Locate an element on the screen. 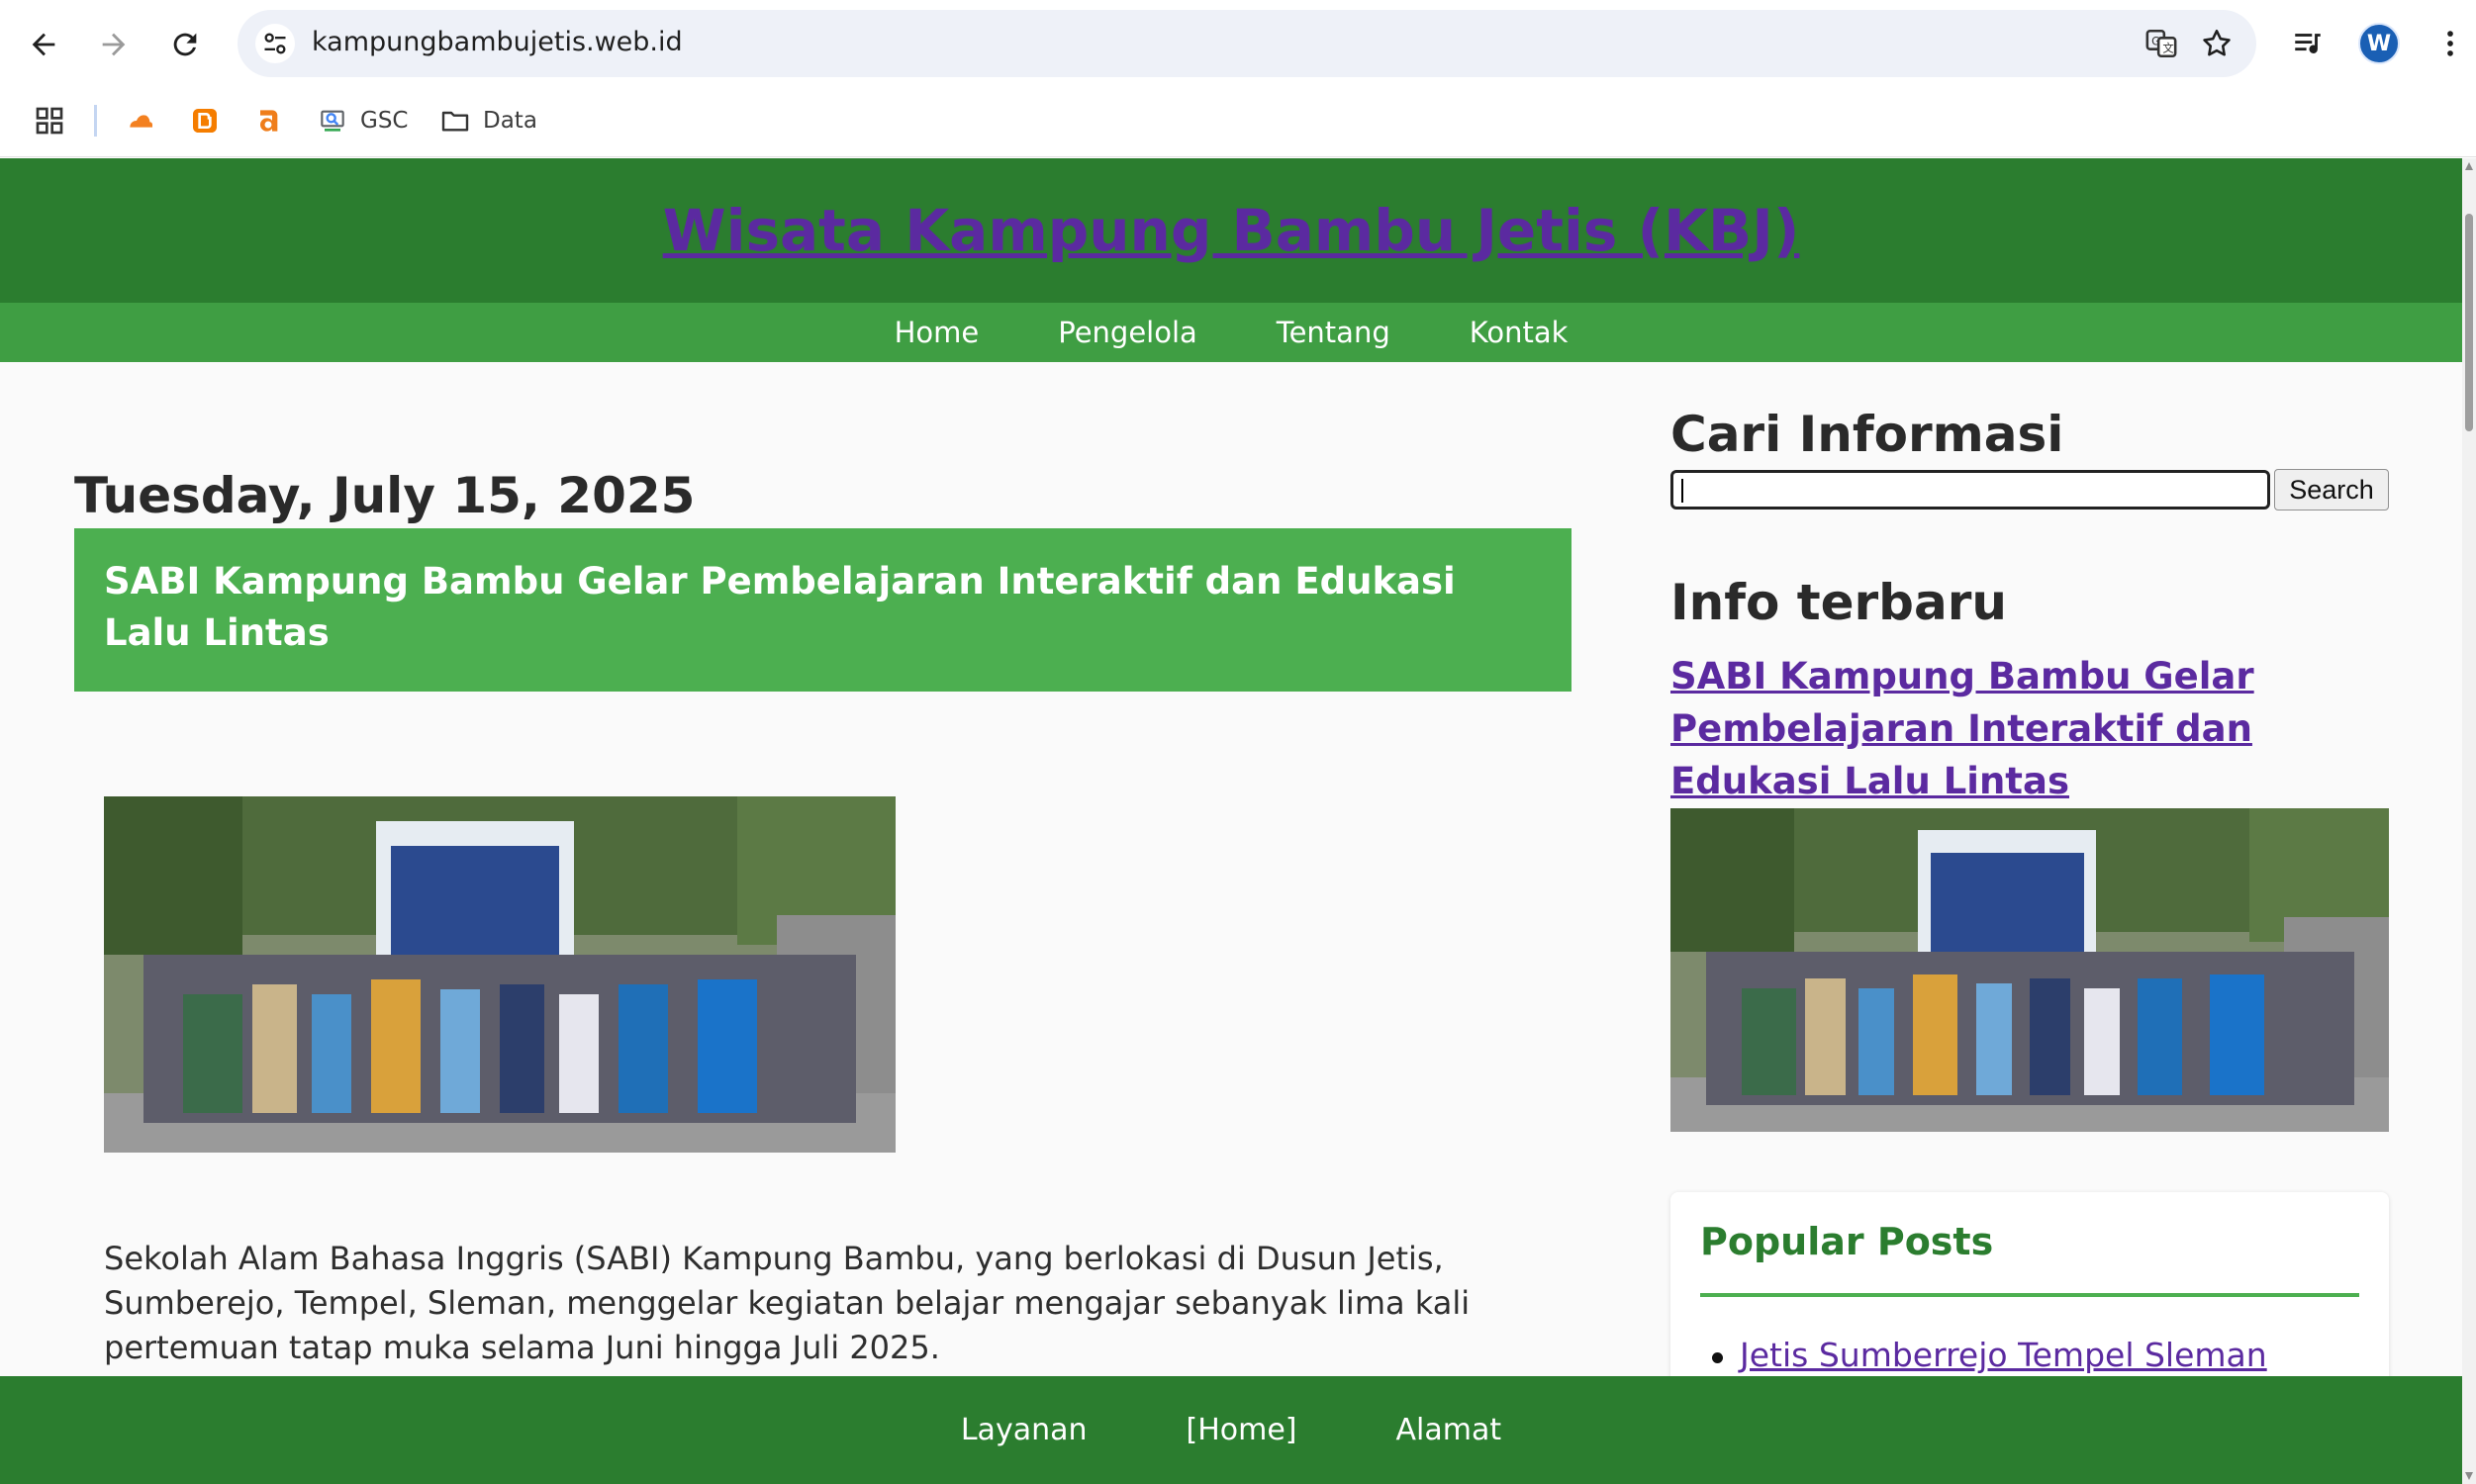  bookmarks-separator is located at coordinates (95, 121).